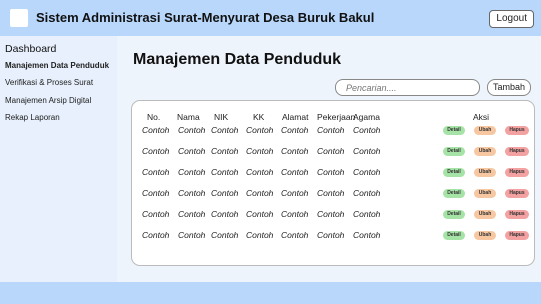  Describe the element at coordinates (49, 82) in the screenshot. I see `sidebar-item-verifikasi-proses-surat: Verifikasi & Proses Surat` at that location.